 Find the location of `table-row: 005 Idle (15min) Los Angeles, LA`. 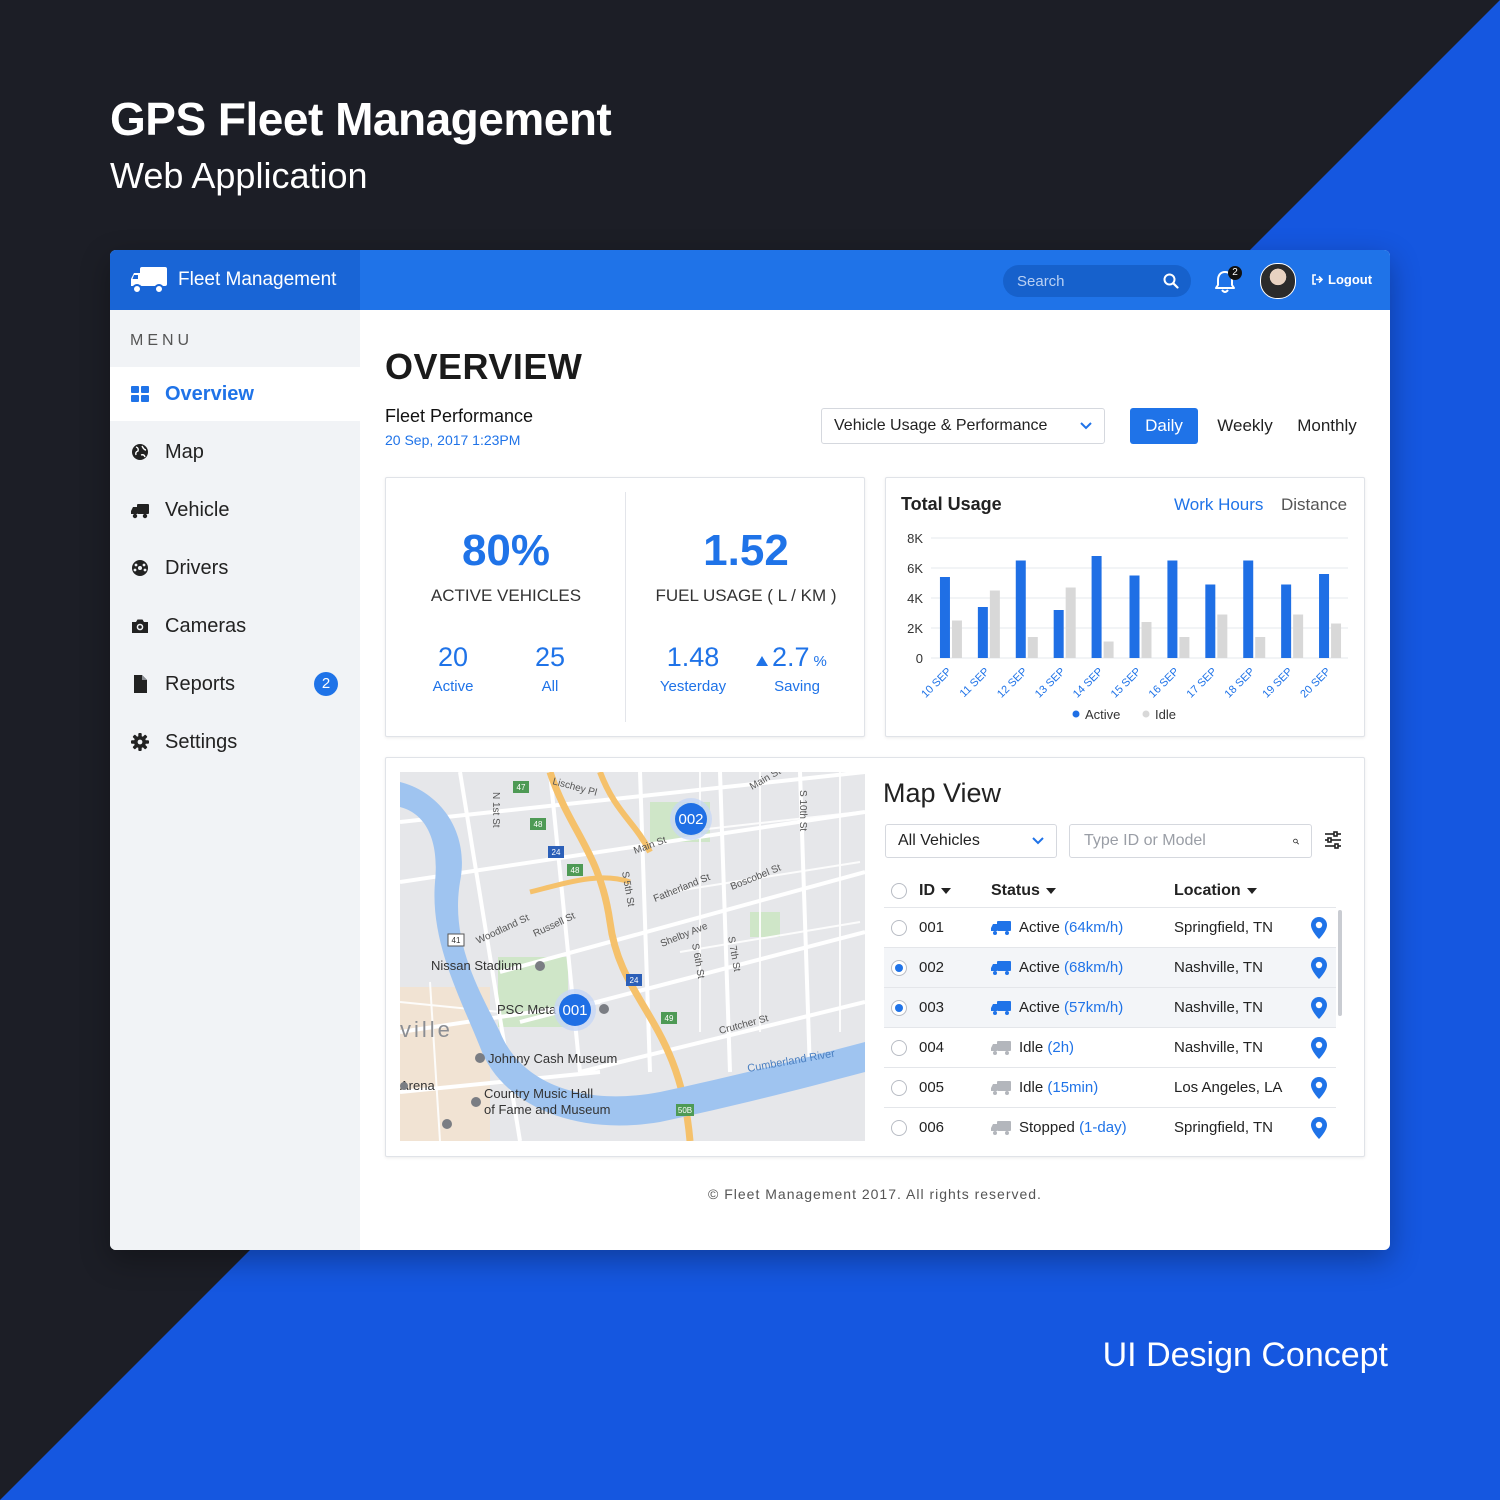

table-row: 005 Idle (15min) Los Angeles, LA is located at coordinates (1110, 1087).